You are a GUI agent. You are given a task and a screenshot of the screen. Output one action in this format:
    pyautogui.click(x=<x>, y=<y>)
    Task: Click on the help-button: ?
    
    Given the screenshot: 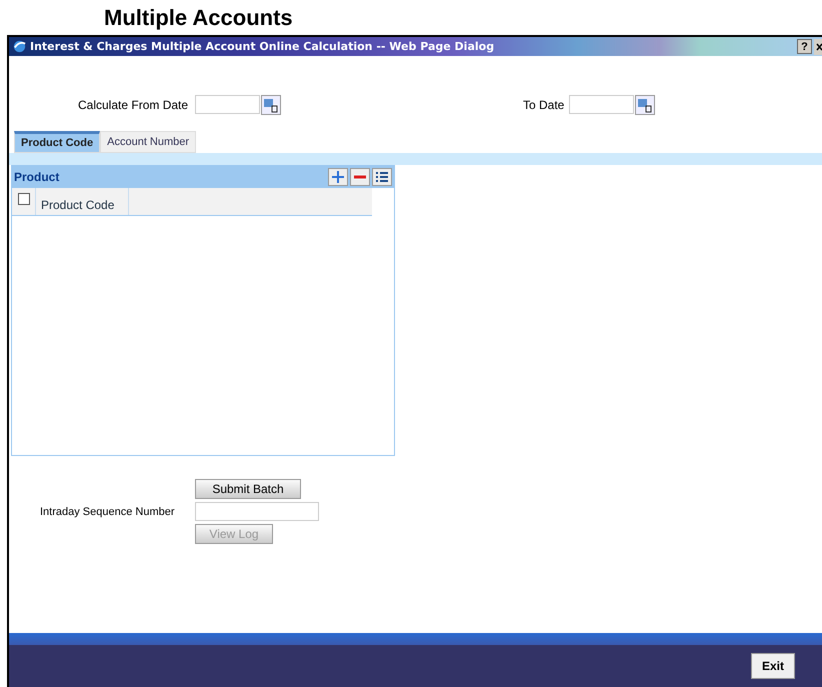 What is the action you would take?
    pyautogui.click(x=804, y=46)
    